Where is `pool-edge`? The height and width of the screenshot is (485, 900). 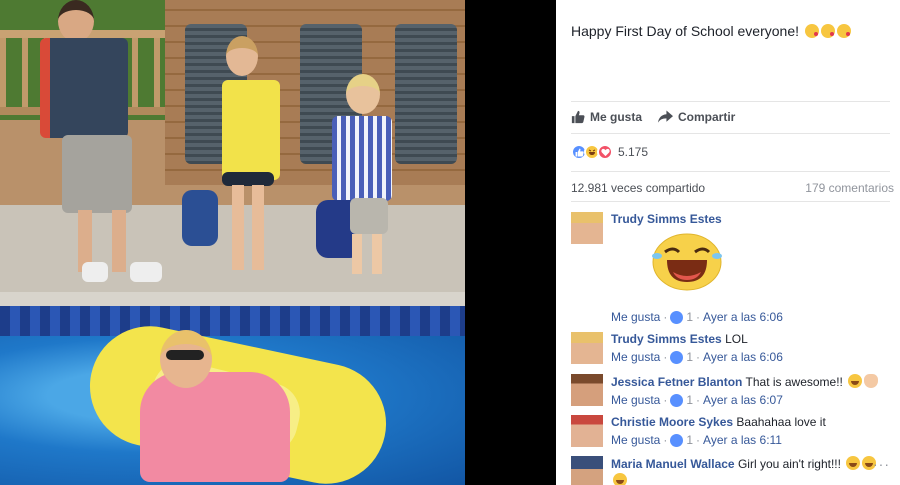
pool-edge is located at coordinates (232, 299).